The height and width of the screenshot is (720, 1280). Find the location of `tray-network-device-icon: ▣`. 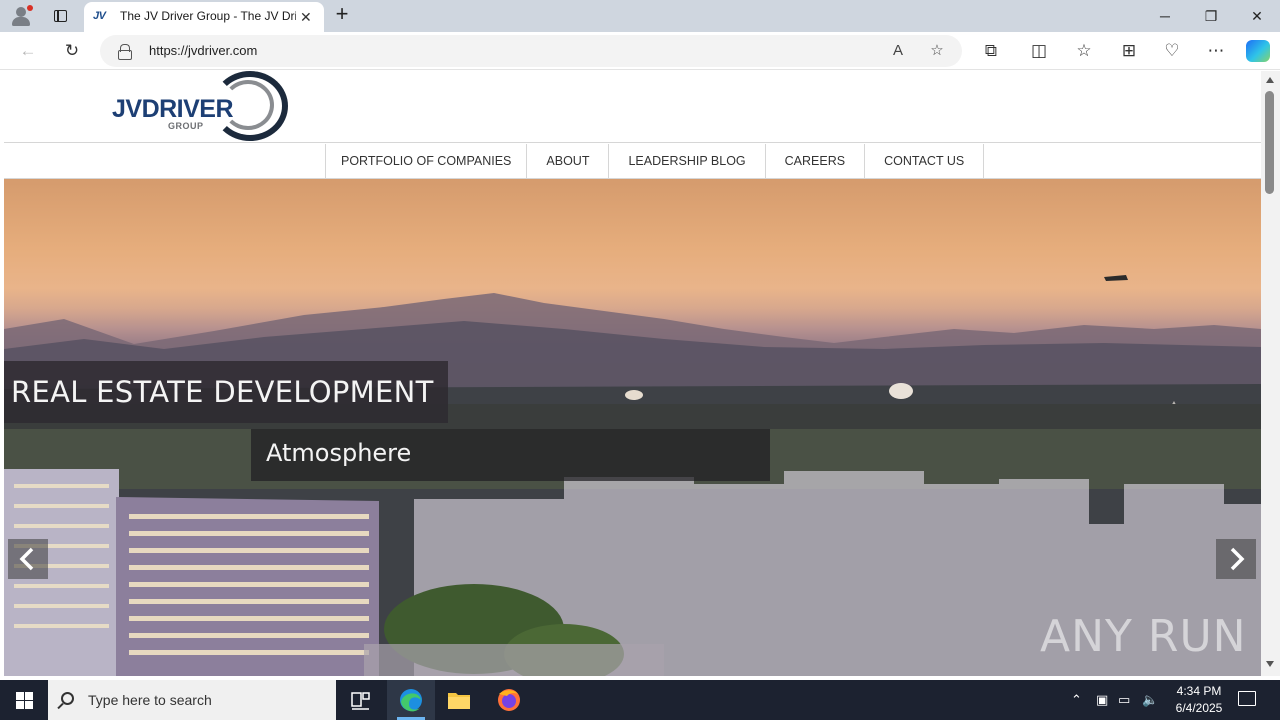

tray-network-device-icon: ▣ is located at coordinates (1102, 700).